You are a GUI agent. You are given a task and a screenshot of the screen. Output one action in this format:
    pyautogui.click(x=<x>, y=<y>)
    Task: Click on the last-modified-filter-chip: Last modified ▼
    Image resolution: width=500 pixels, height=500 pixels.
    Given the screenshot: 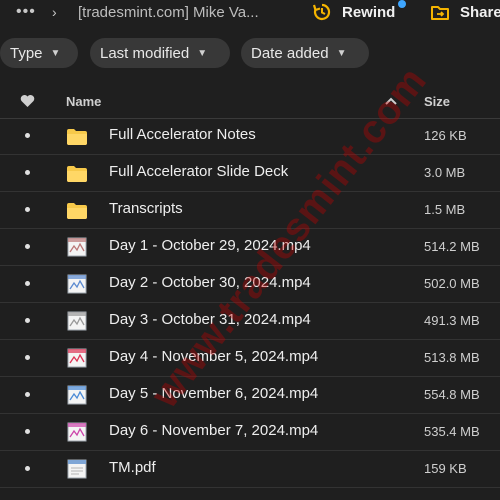 What is the action you would take?
    pyautogui.click(x=160, y=53)
    